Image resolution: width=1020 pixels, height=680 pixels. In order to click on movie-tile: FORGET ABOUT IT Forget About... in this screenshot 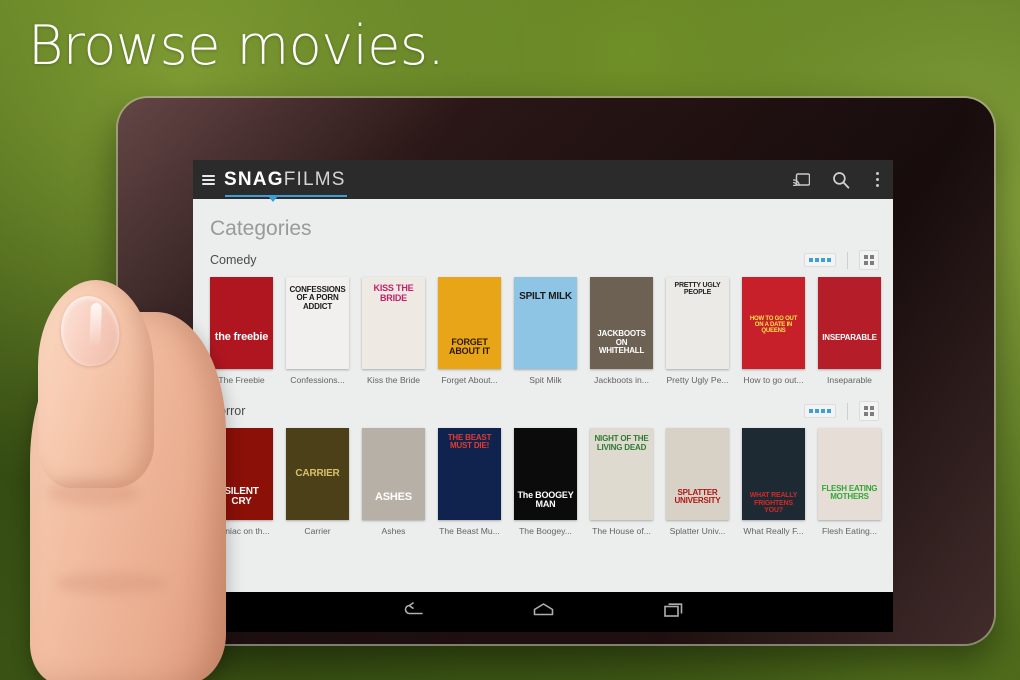, I will do `click(469, 331)`.